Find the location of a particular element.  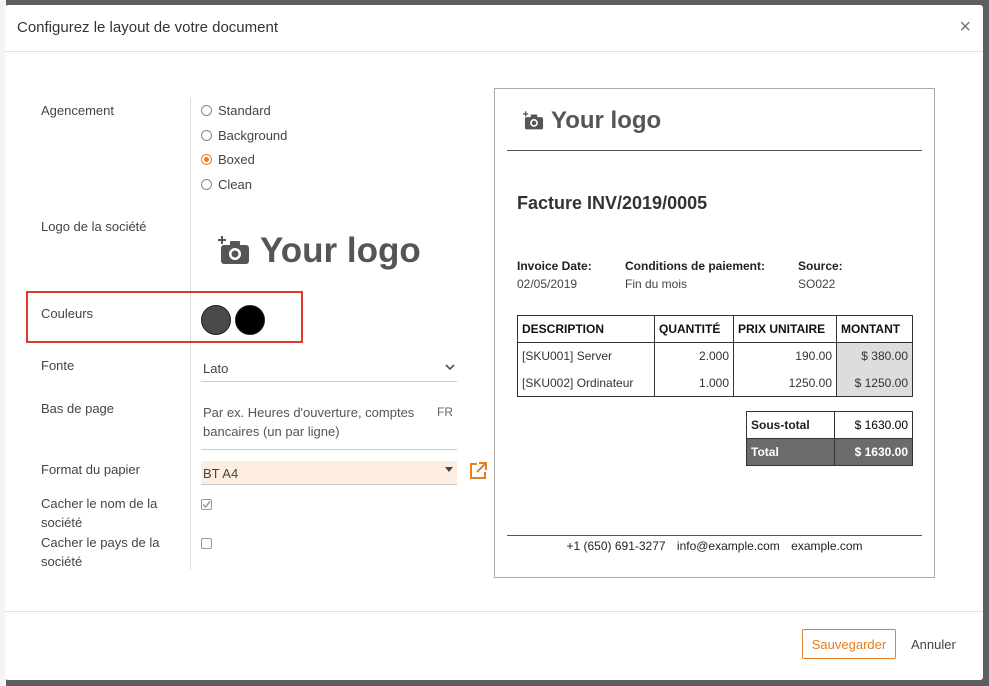

source-value: SO022 is located at coordinates (817, 284).